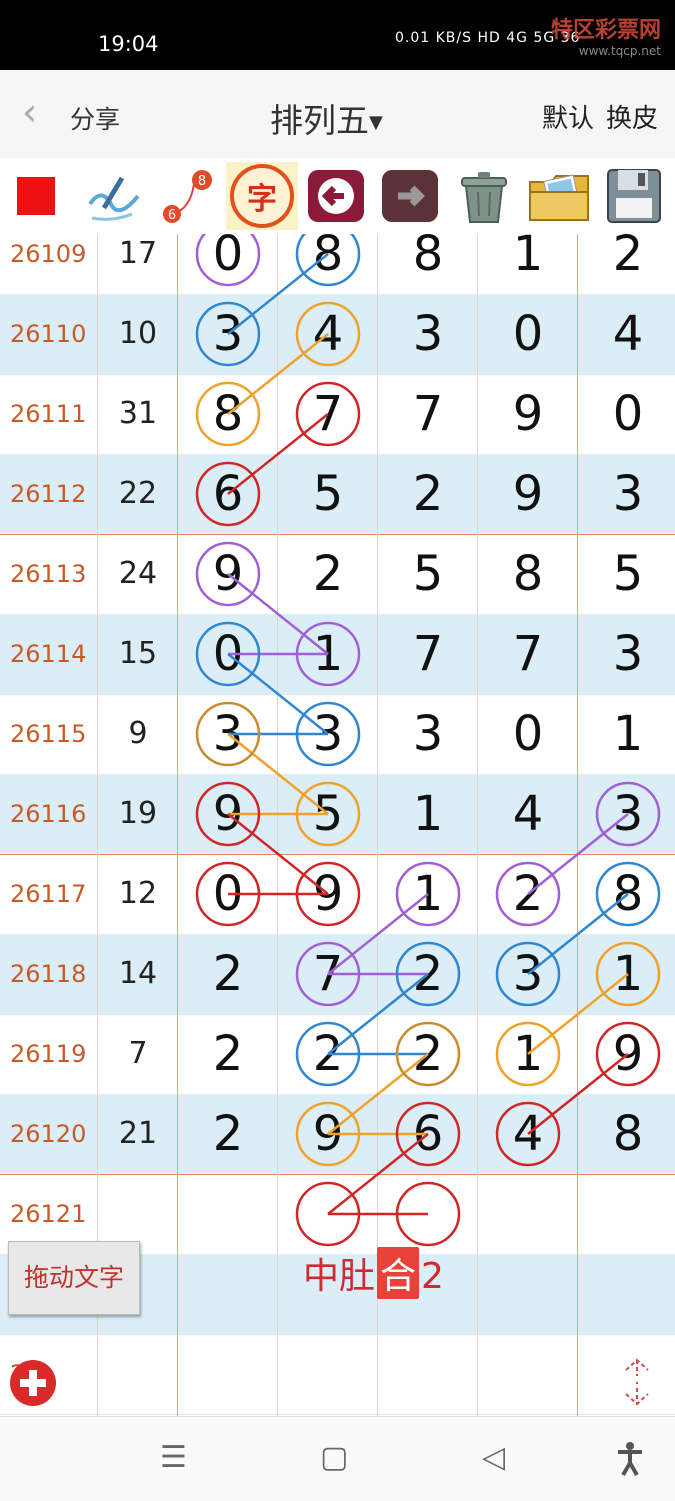 This screenshot has height=1501, width=675. What do you see at coordinates (29, 112) in the screenshot?
I see `chevron-left-icon: ‹` at bounding box center [29, 112].